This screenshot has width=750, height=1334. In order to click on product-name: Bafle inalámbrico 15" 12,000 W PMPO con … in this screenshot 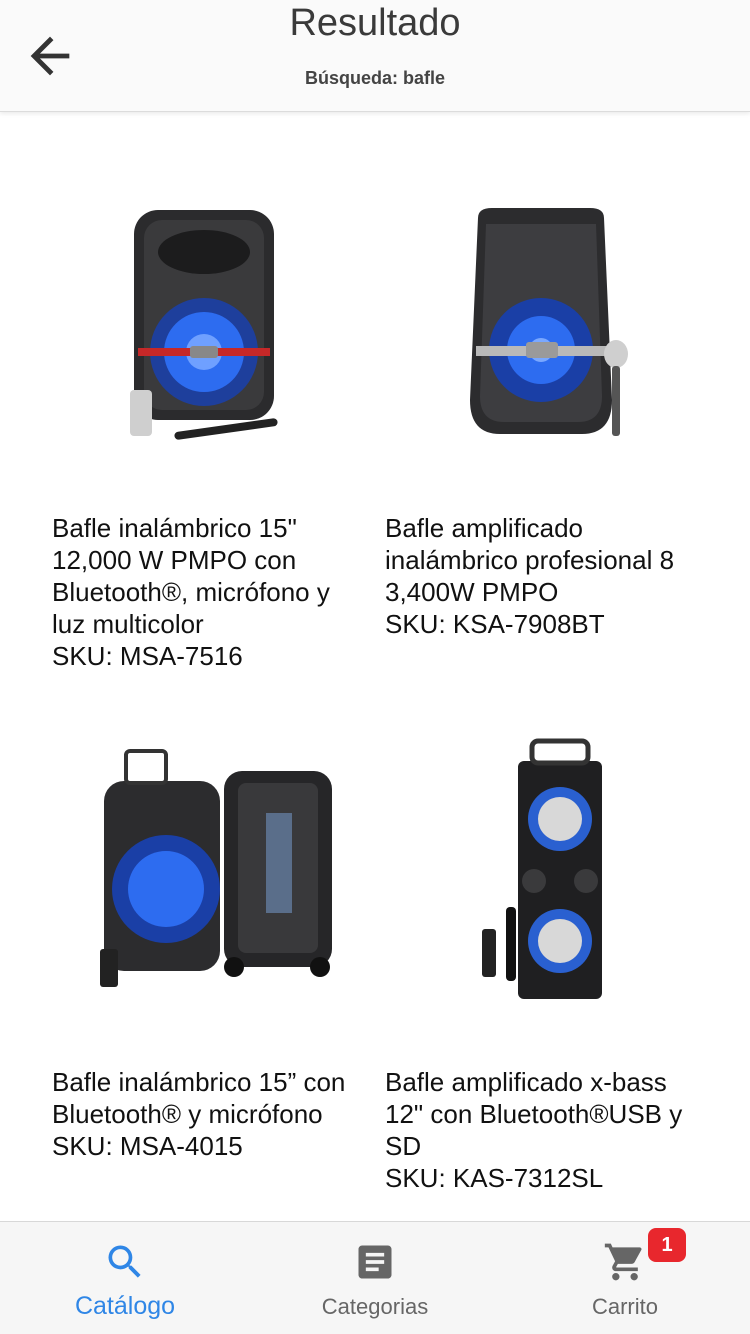, I will do `click(191, 576)`.